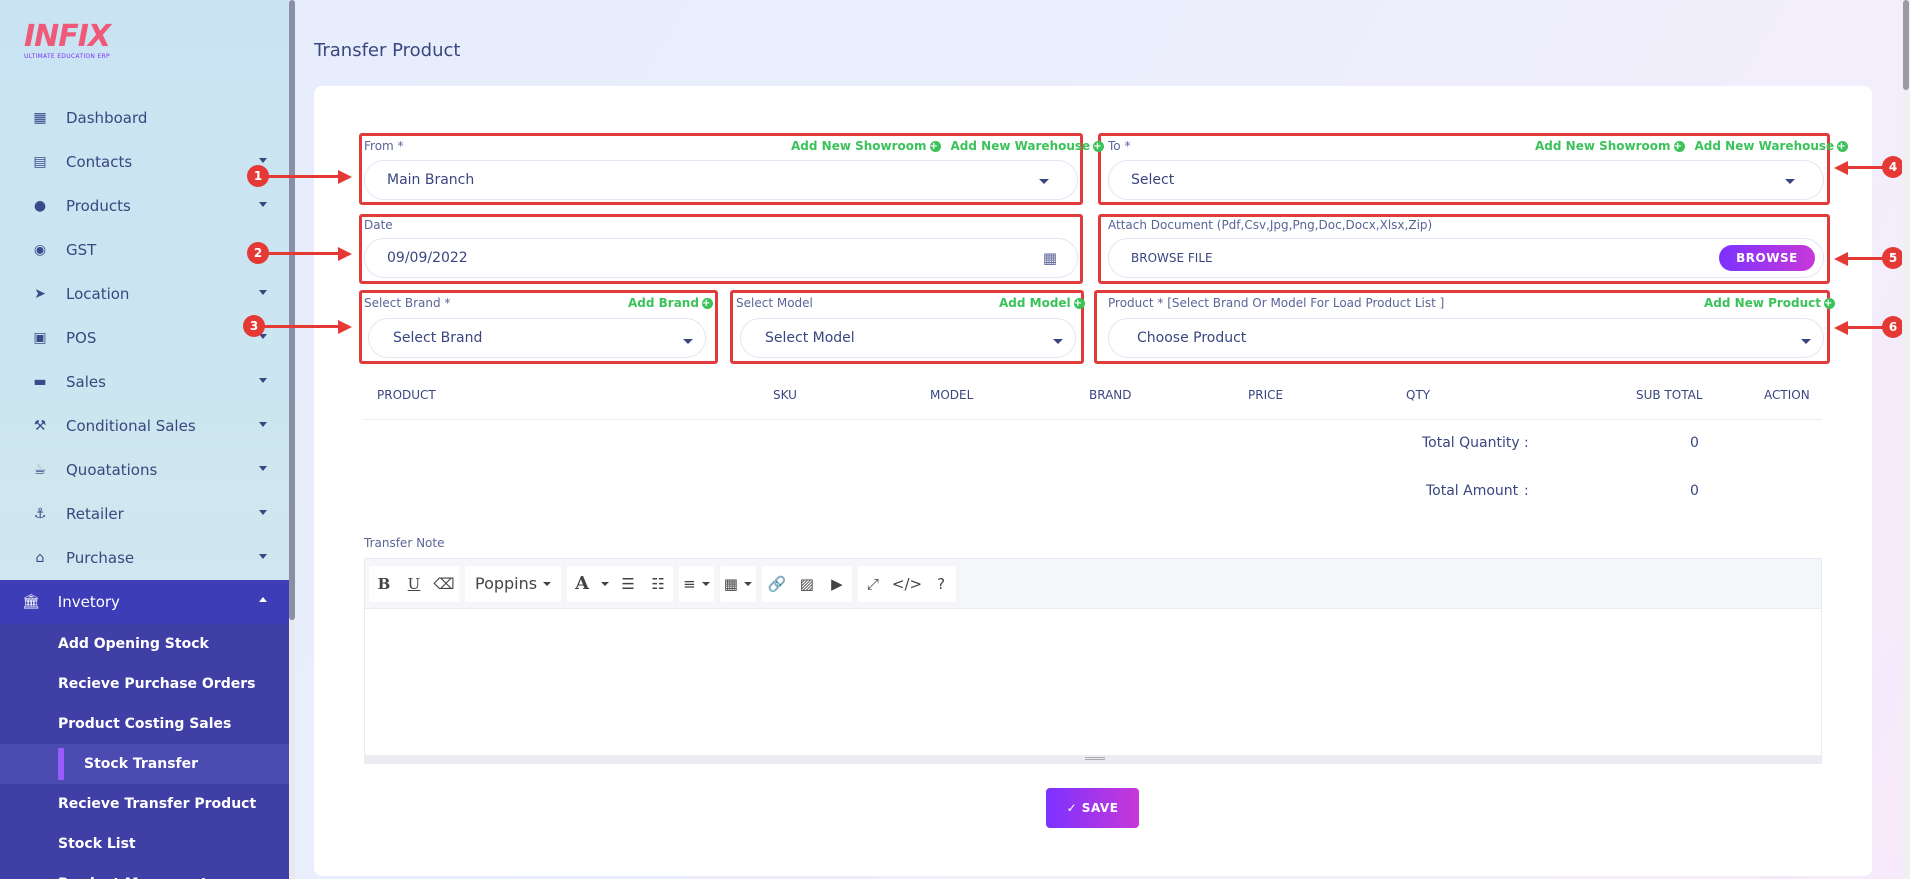  What do you see at coordinates (1763, 303) in the screenshot?
I see `add-new-product-text: Add New Product` at bounding box center [1763, 303].